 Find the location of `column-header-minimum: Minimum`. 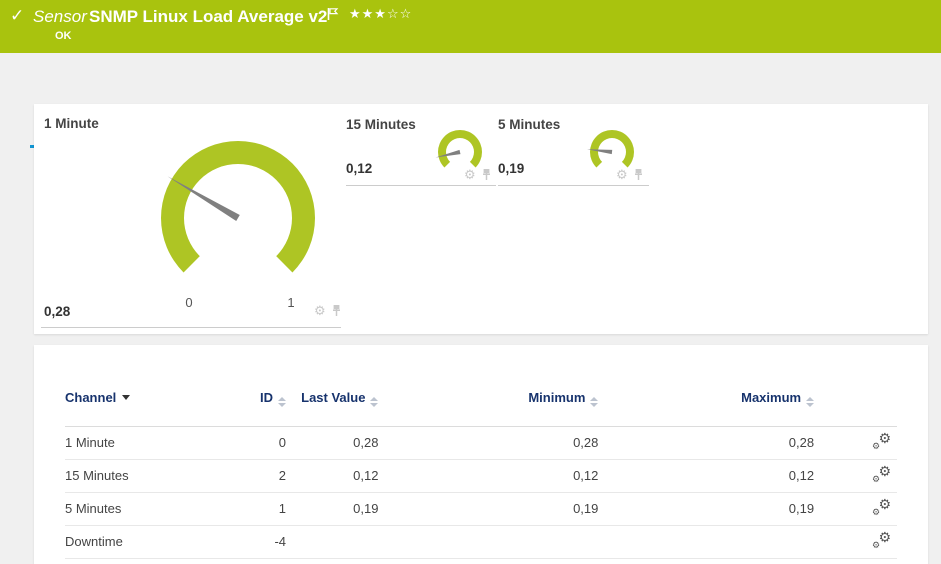

column-header-minimum: Minimum is located at coordinates (488, 408).